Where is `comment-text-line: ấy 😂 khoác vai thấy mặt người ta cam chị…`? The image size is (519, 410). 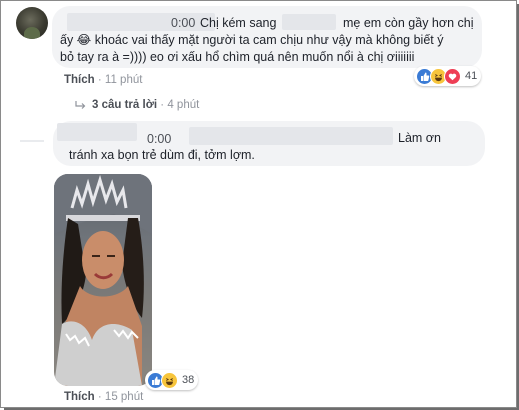
comment-text-line: ấy 😂 khoác vai thấy mặt người ta cam chị… is located at coordinates (252, 40).